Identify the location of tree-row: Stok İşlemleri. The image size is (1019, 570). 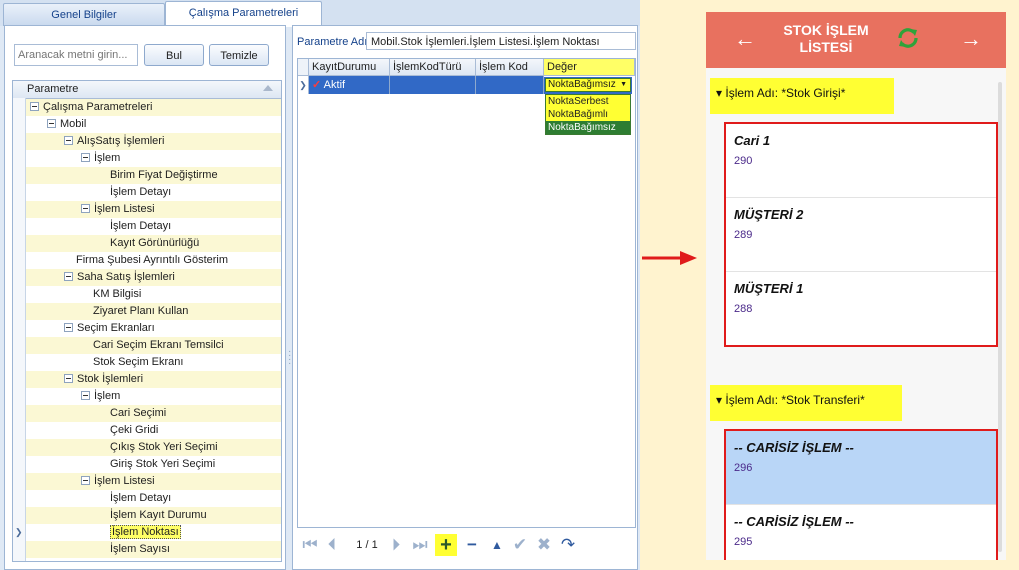
(153, 379).